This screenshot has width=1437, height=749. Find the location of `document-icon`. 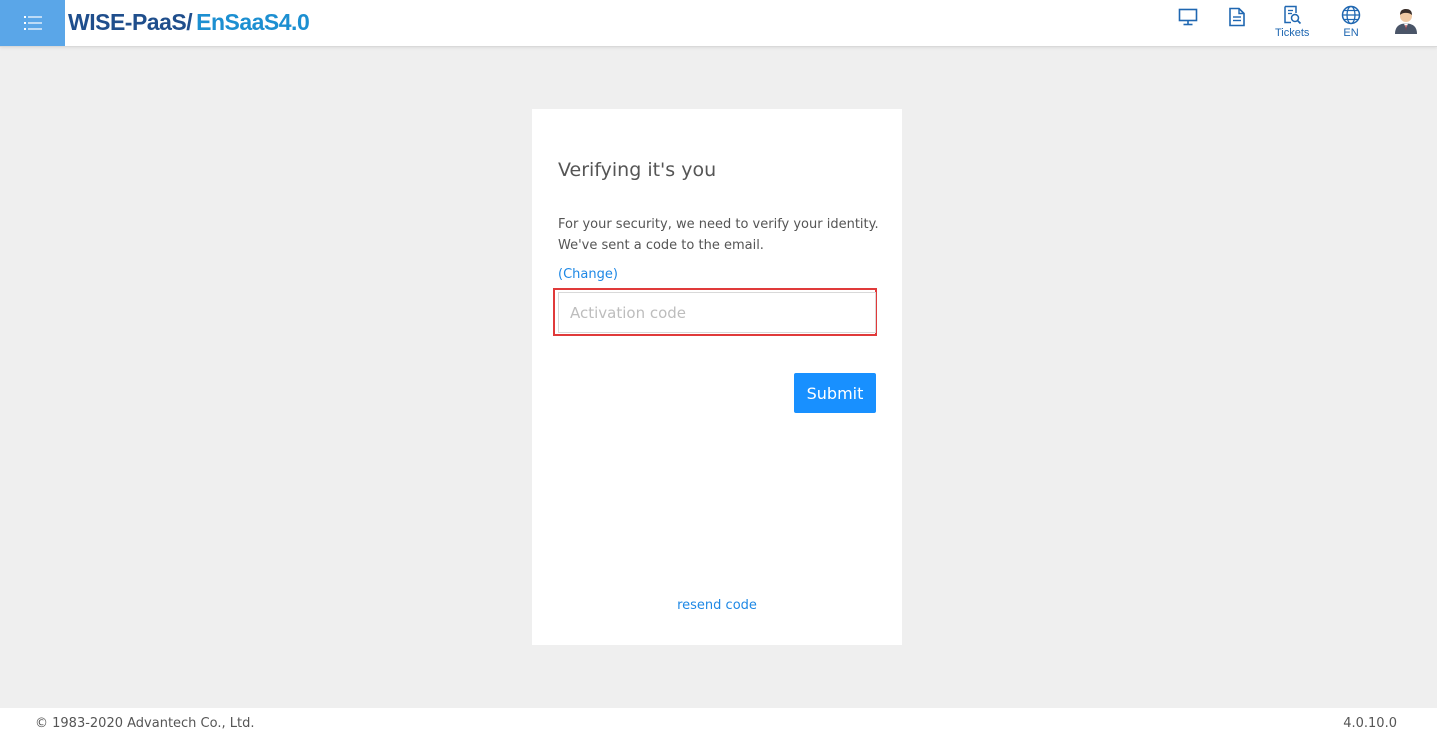

document-icon is located at coordinates (1237, 17).